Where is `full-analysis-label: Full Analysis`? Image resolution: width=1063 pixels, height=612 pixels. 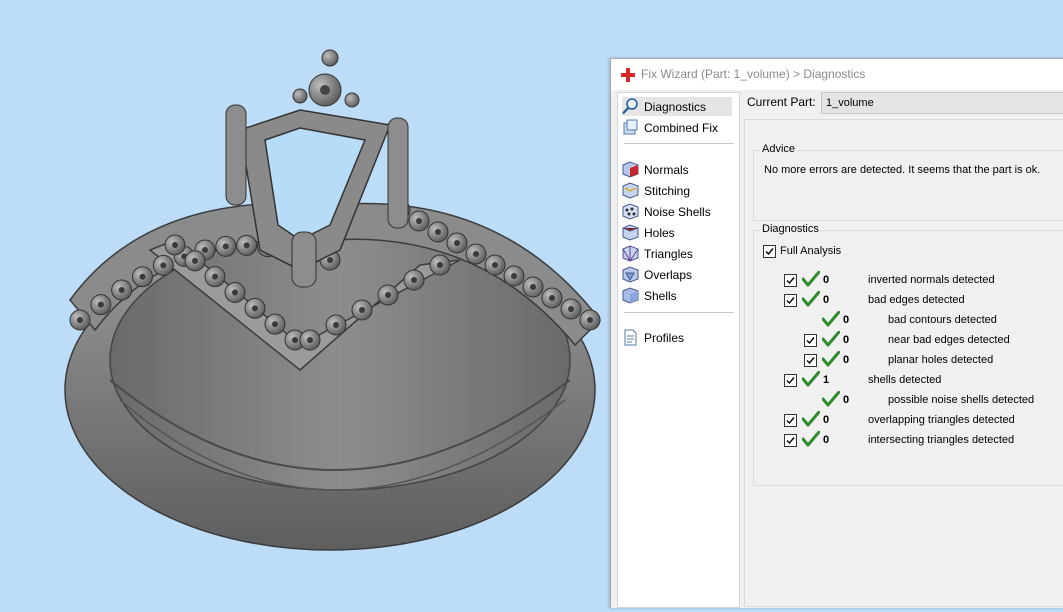 full-analysis-label: Full Analysis is located at coordinates (811, 251).